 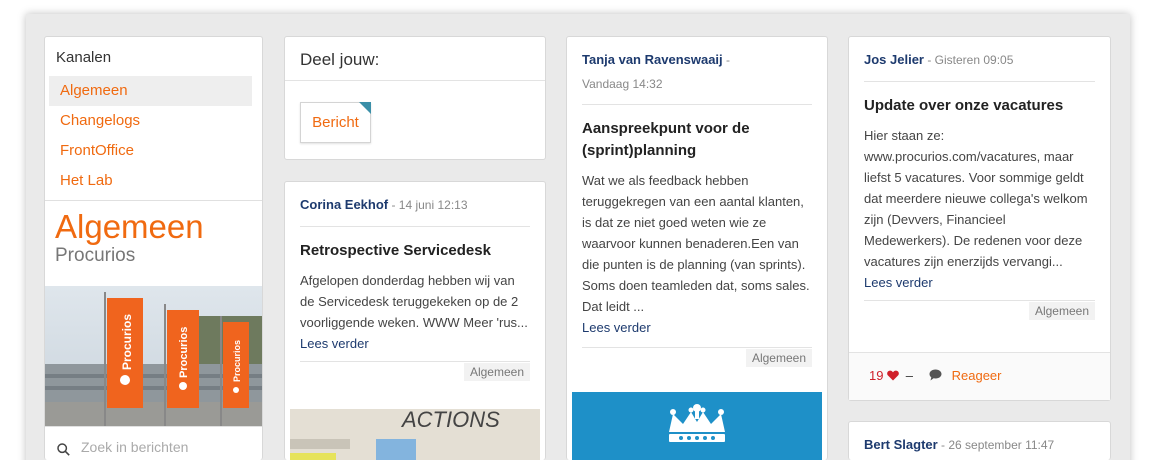 What do you see at coordinates (63, 449) in the screenshot?
I see `search-icon` at bounding box center [63, 449].